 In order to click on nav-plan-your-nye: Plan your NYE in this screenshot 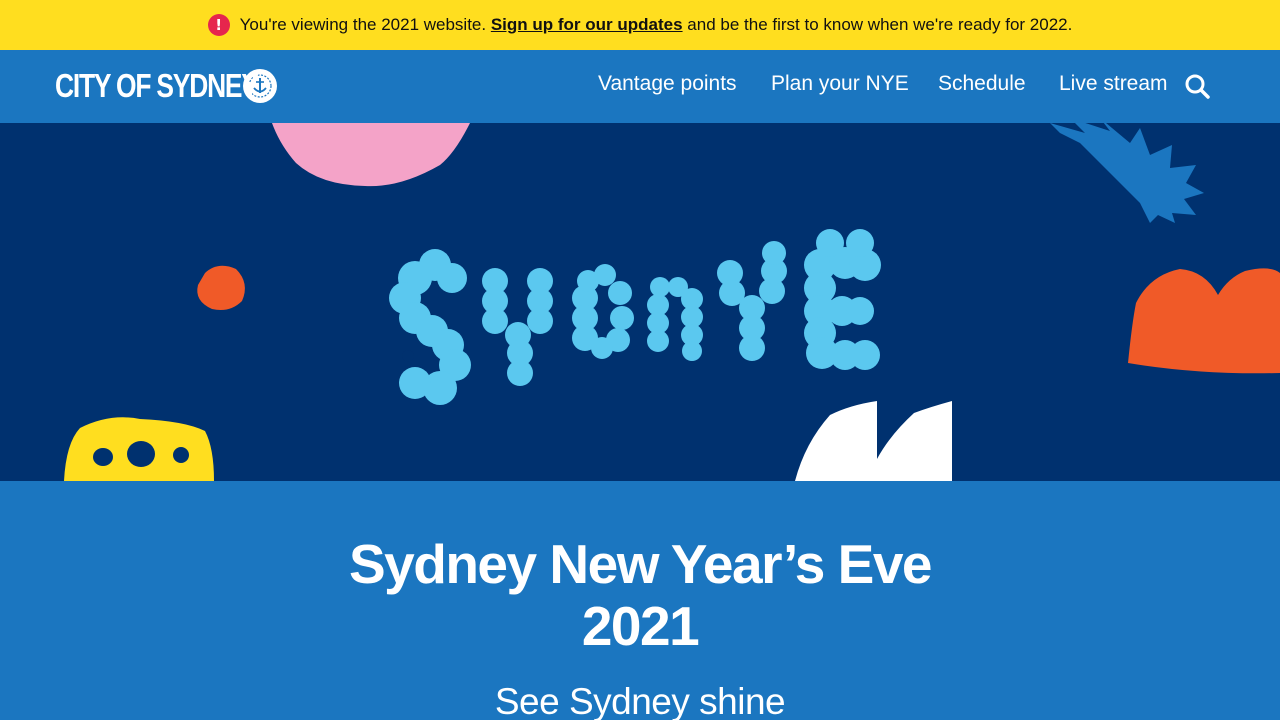, I will do `click(840, 84)`.